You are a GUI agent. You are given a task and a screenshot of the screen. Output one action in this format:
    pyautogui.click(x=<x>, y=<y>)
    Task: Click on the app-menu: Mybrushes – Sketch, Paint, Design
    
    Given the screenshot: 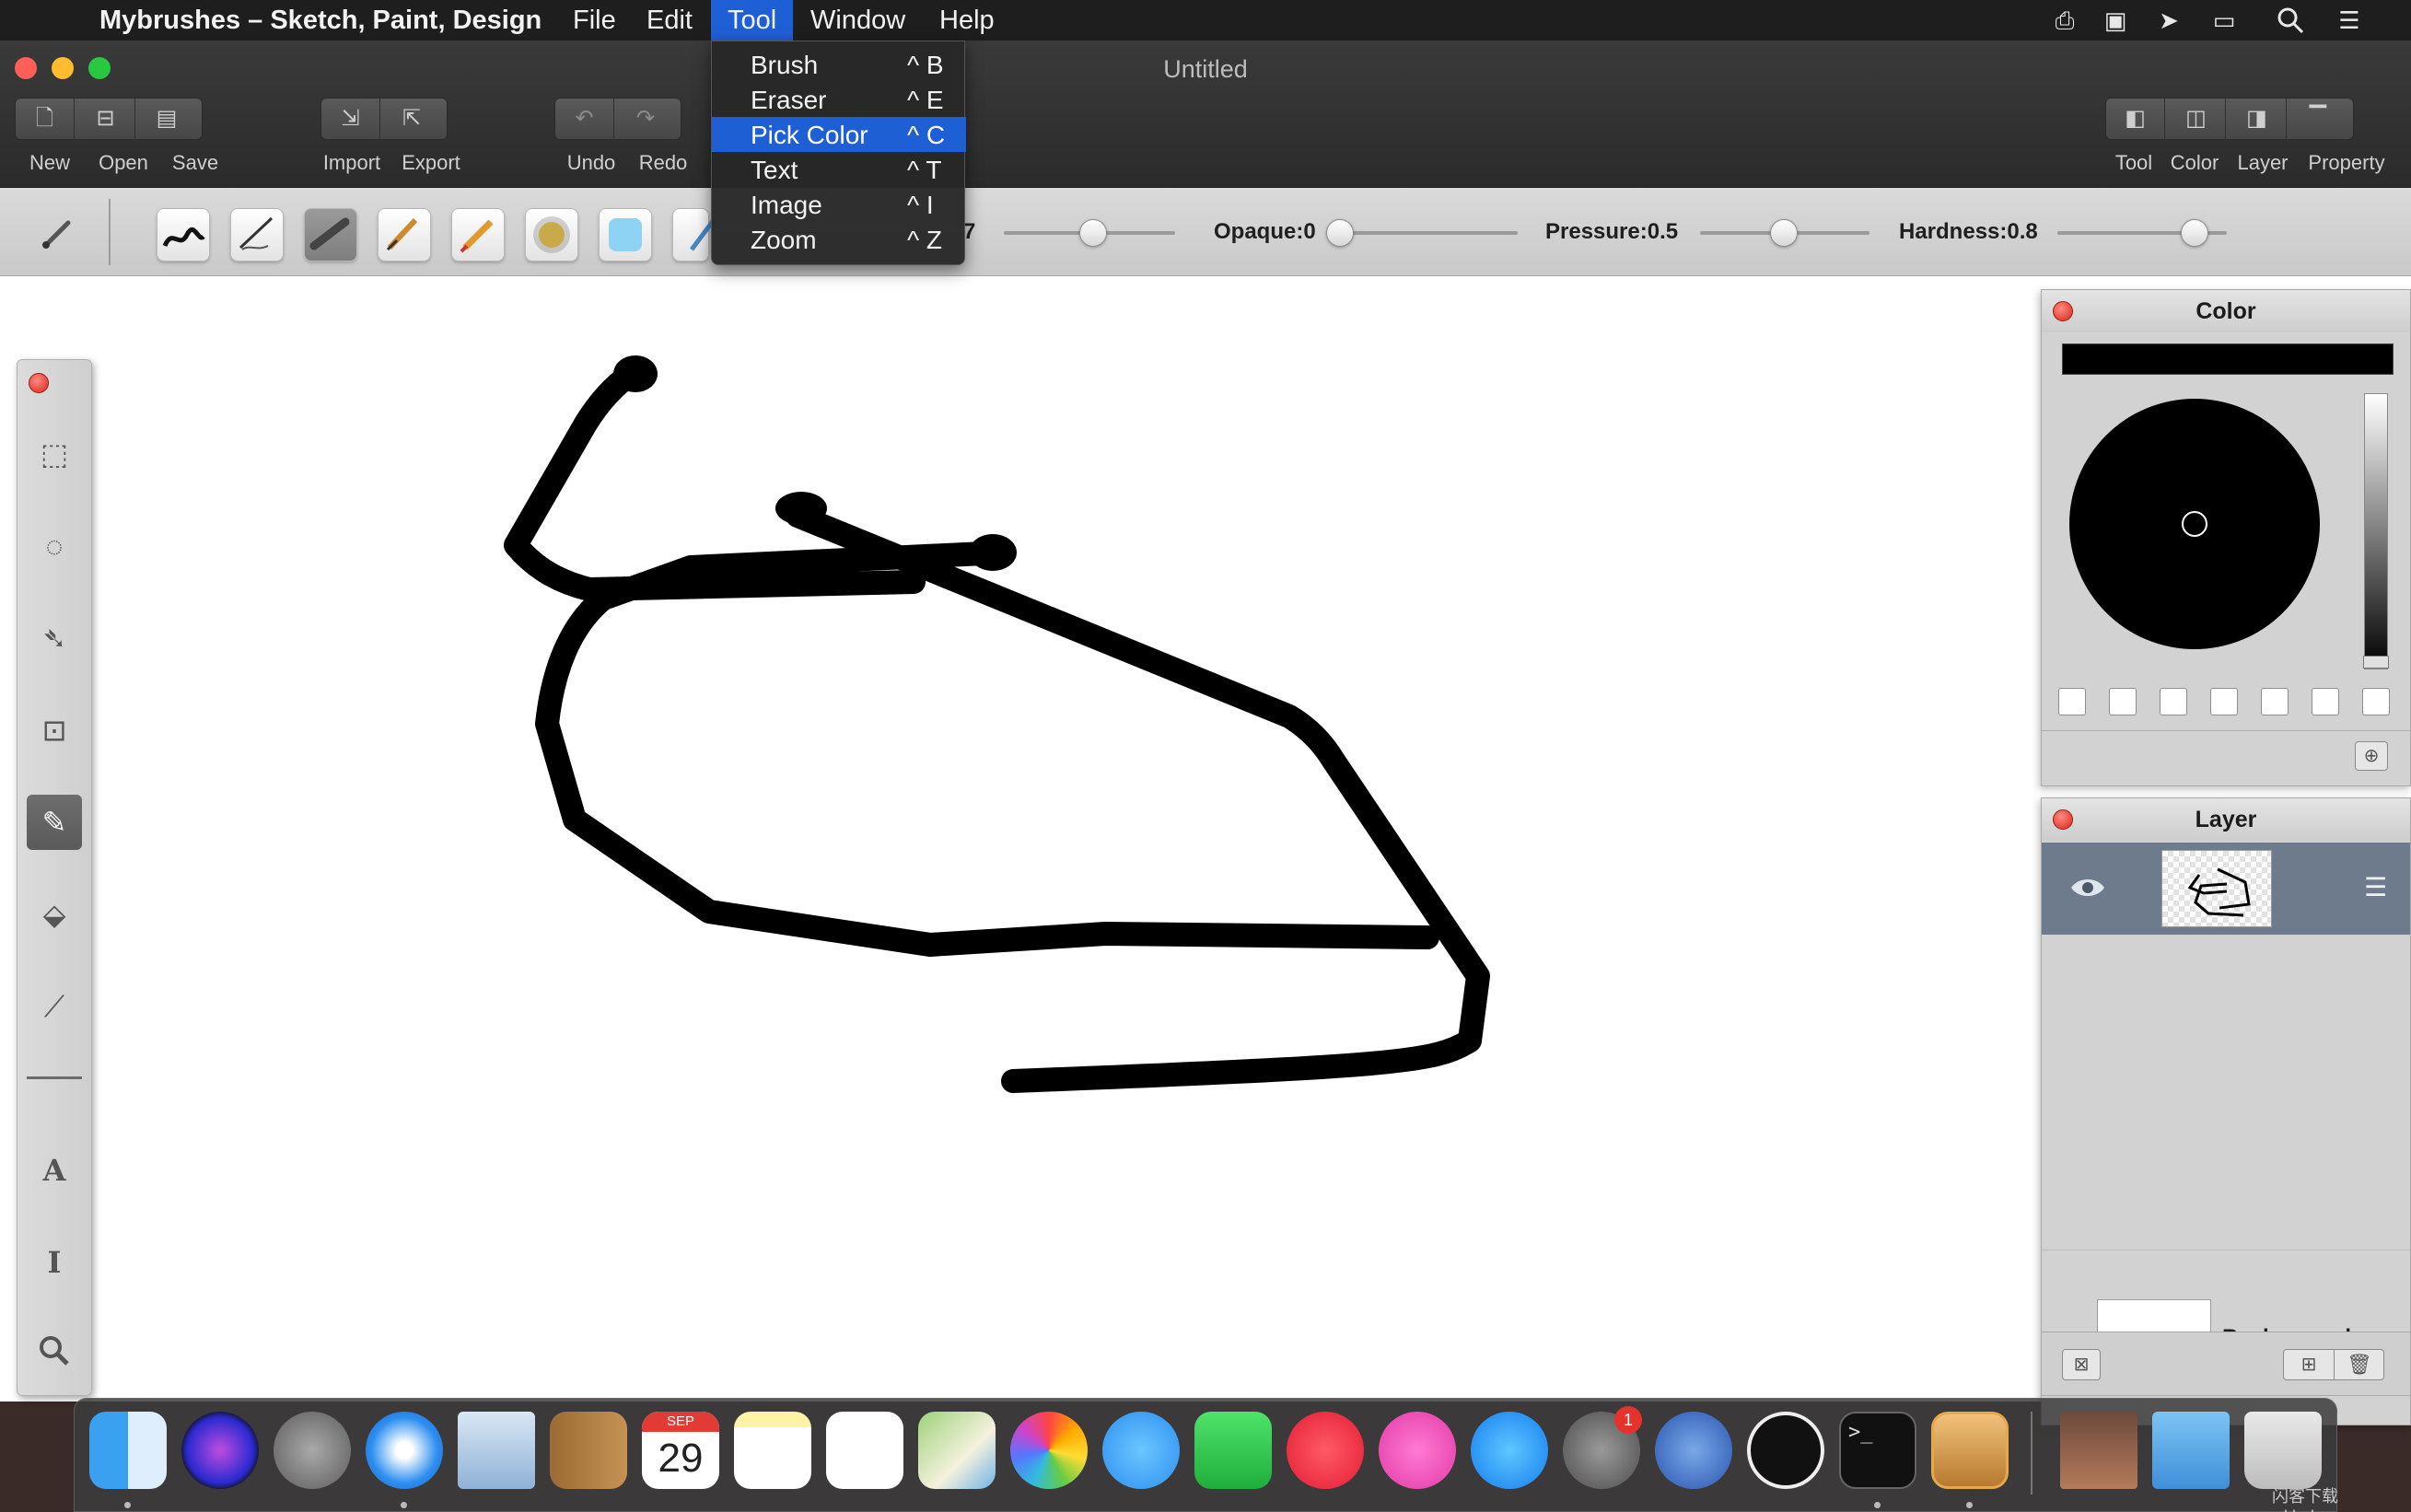 What is the action you would take?
    pyautogui.click(x=320, y=21)
    